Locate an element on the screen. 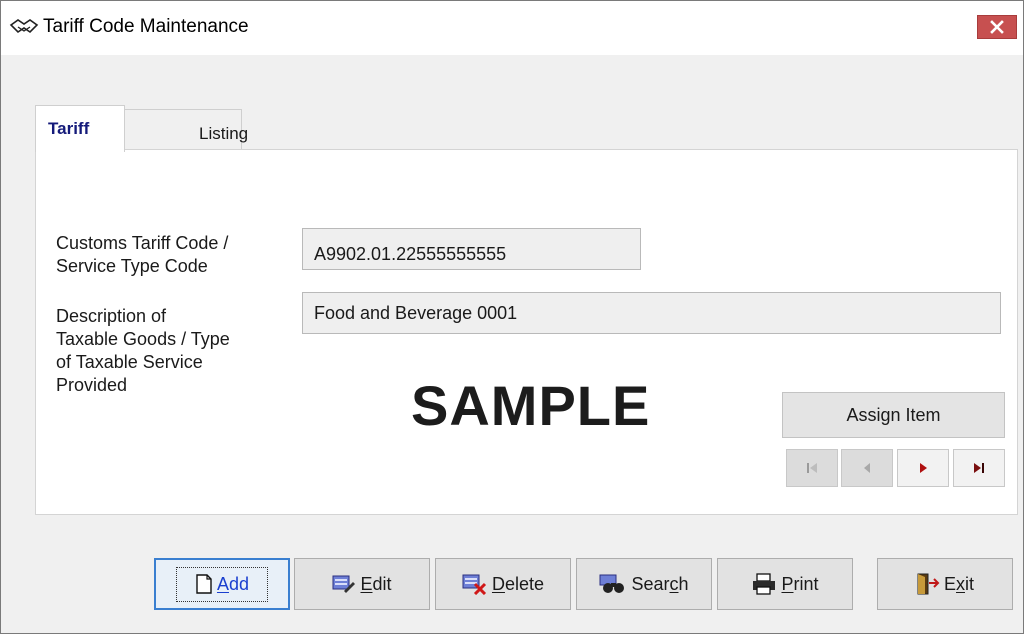  tab-tariff-label: Tariff is located at coordinates (69, 128).